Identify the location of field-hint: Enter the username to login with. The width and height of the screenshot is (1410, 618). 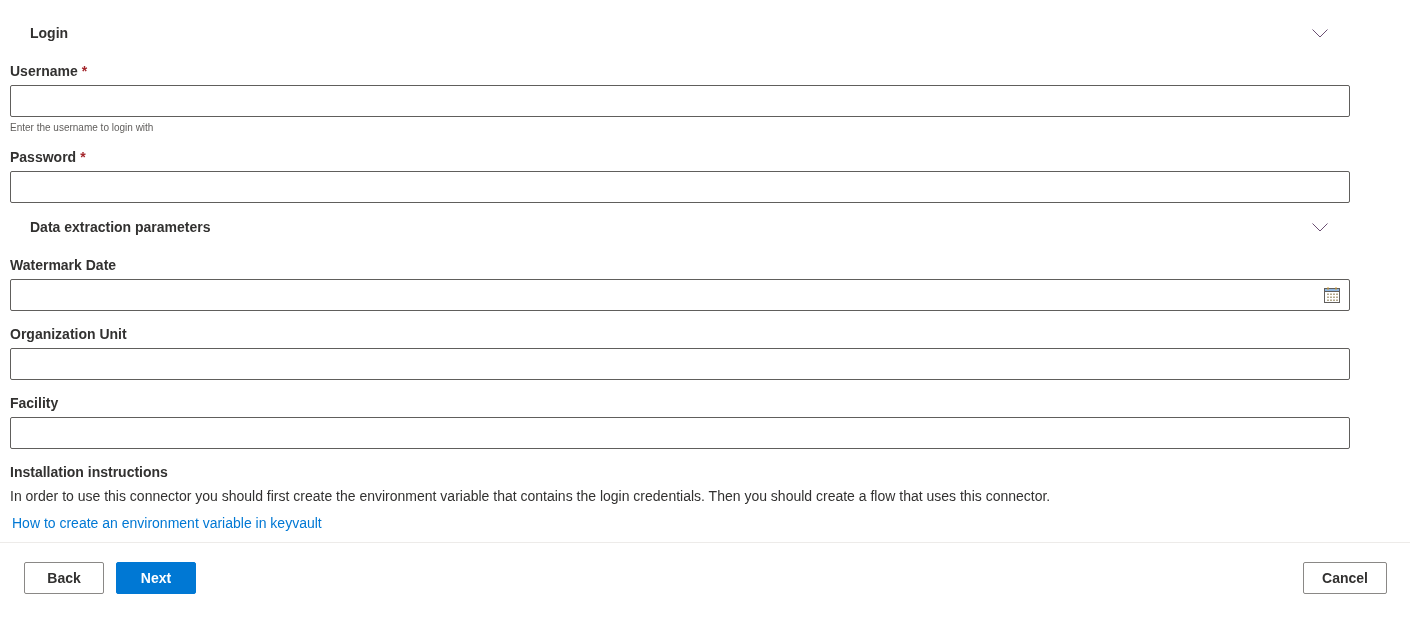
(82, 128).